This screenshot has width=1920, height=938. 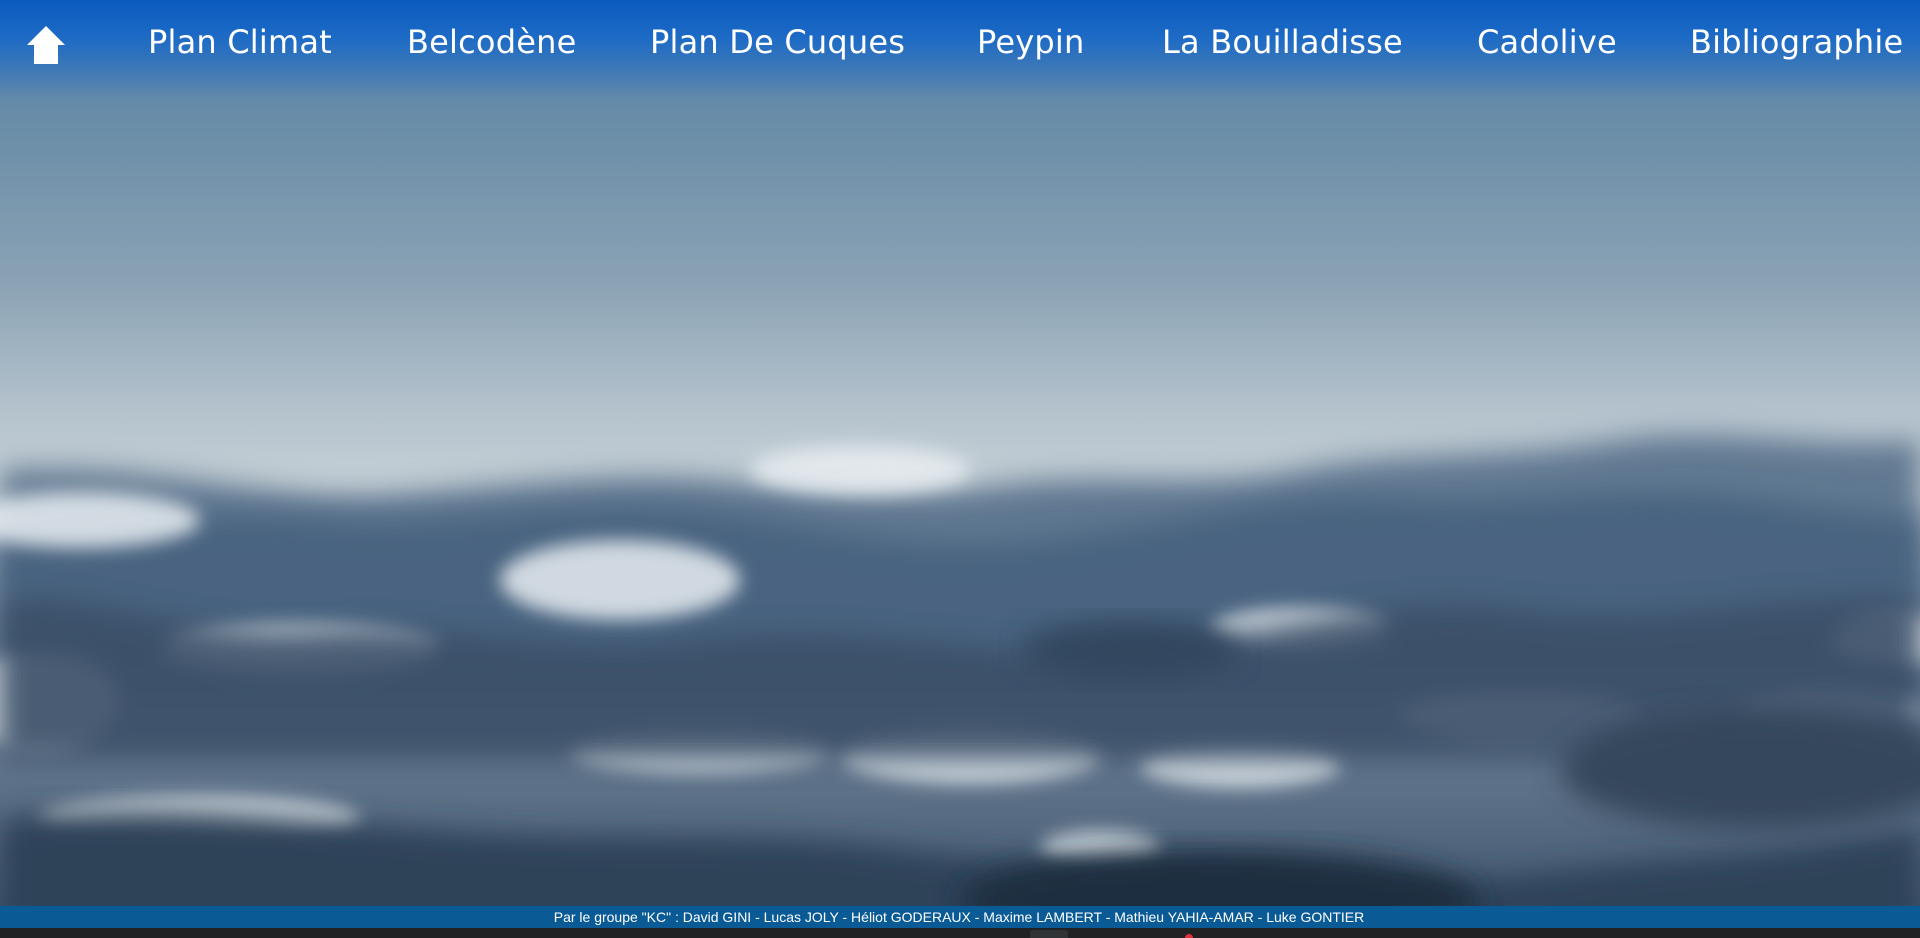 I want to click on nav-item-bibliographie: Bibliographie, so click(x=1796, y=42).